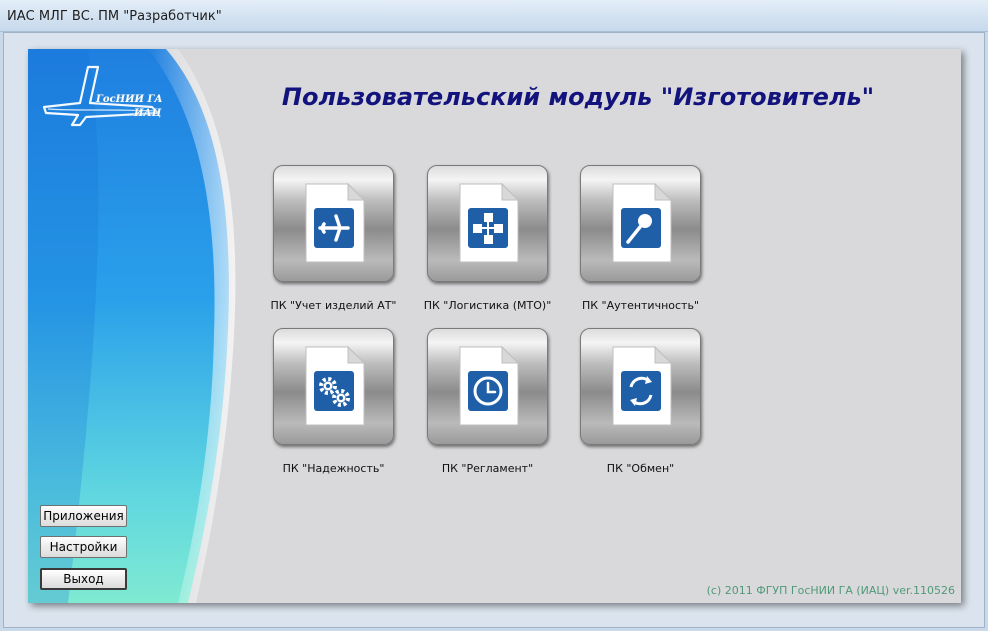 This screenshot has width=988, height=631. I want to click on module-nadezhnost: ПК "Надежность", so click(322, 401).